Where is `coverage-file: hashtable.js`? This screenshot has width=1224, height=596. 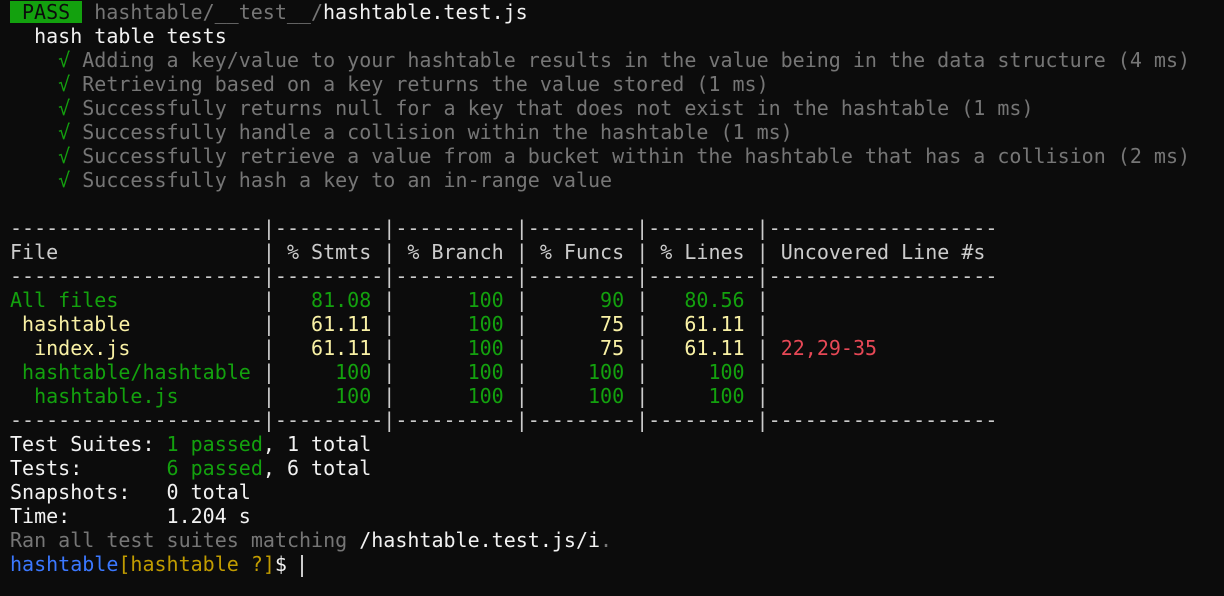 coverage-file: hashtable.js is located at coordinates (136, 396).